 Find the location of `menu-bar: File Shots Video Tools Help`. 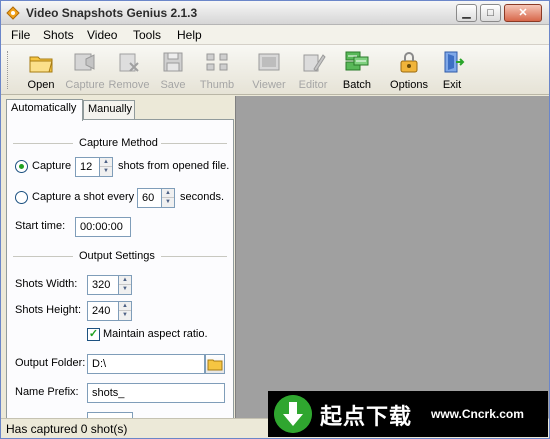

menu-bar: File Shots Video Tools Help is located at coordinates (275, 35).